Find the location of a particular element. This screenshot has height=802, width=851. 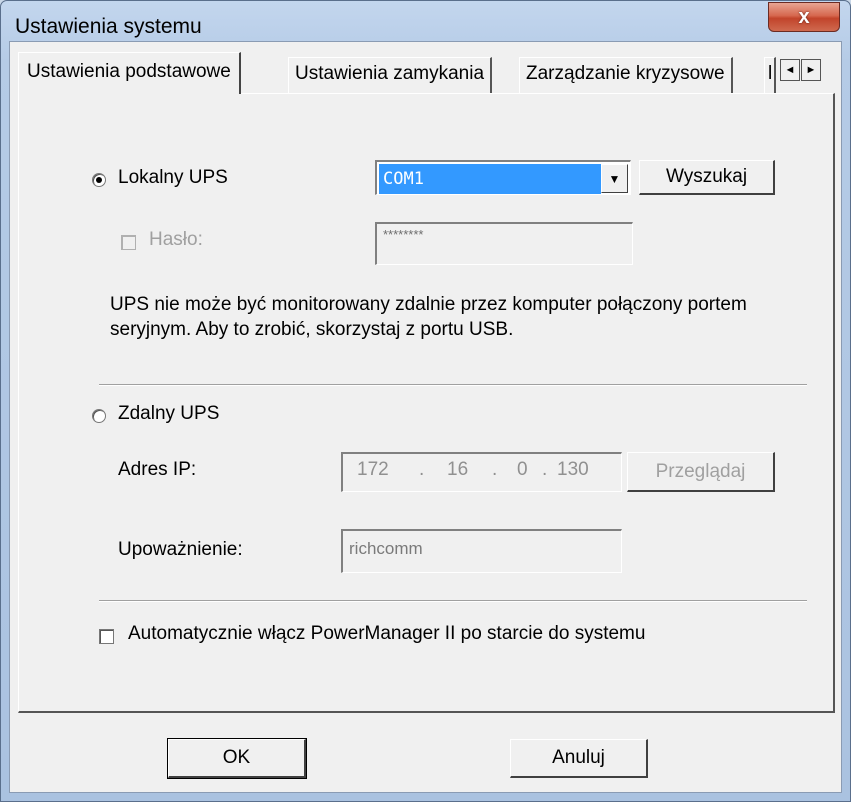

cancel-button: Anuluj is located at coordinates (579, 758).